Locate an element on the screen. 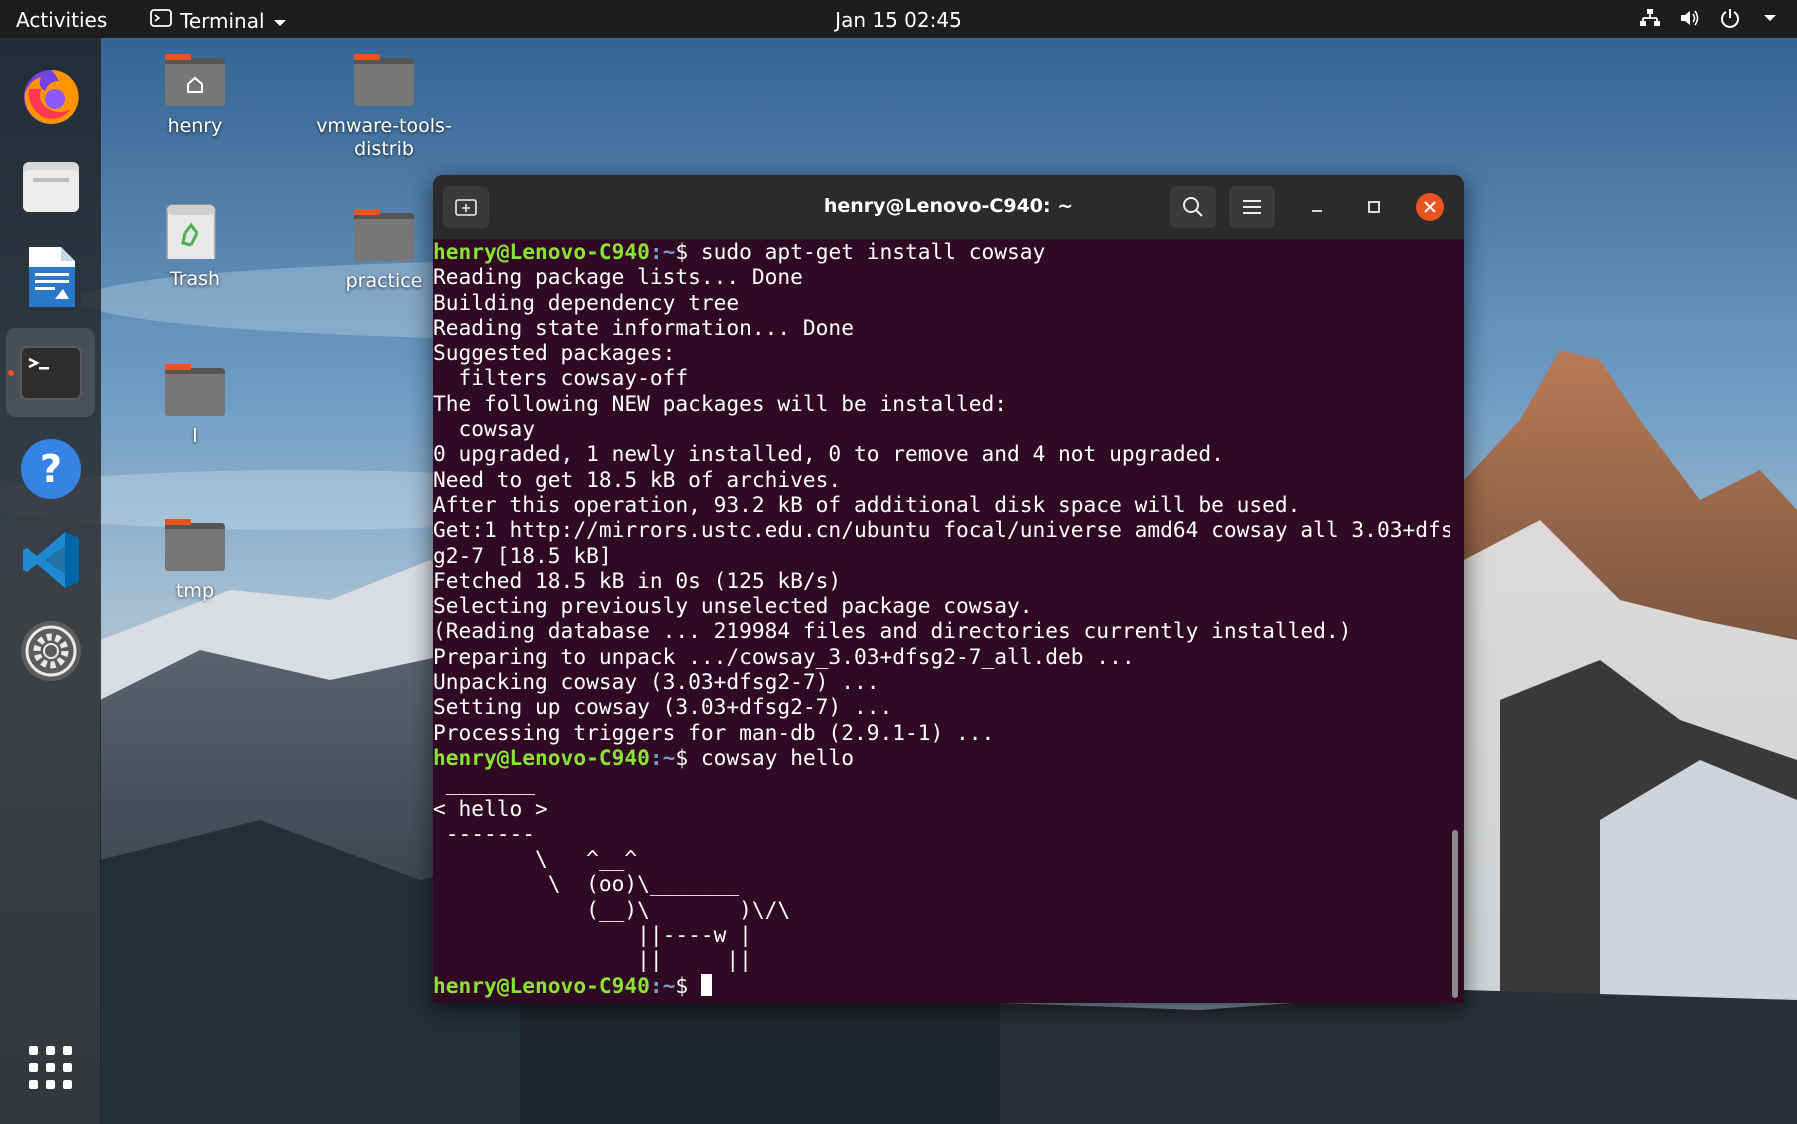 The height and width of the screenshot is (1124, 1797). desktop-icon-label: l is located at coordinates (195, 436).